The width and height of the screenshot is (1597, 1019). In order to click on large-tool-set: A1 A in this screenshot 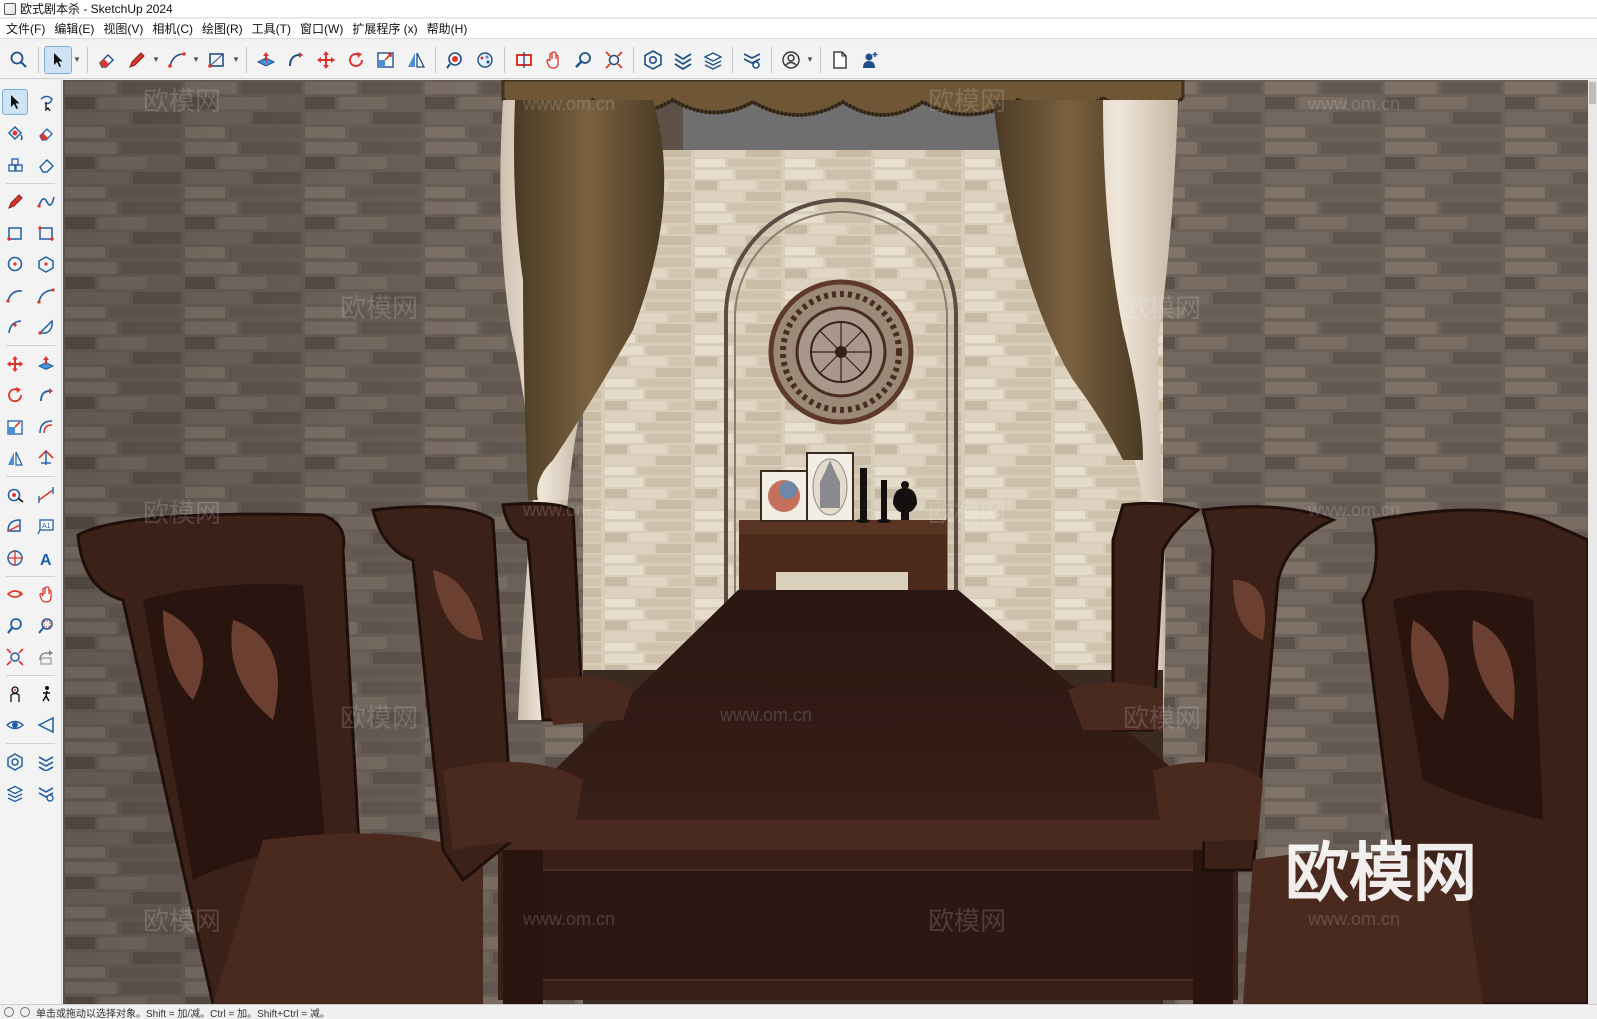, I will do `click(31, 542)`.